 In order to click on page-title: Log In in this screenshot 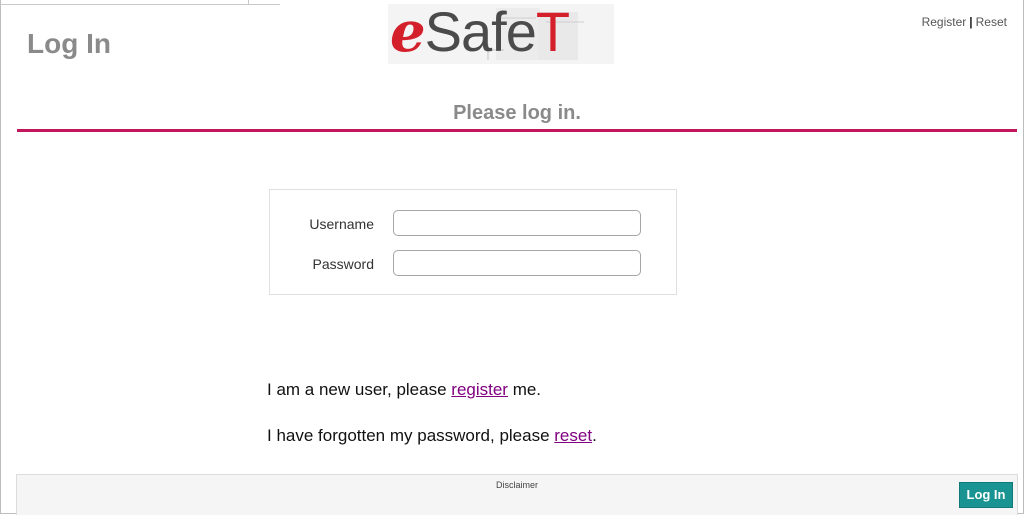, I will do `click(69, 43)`.